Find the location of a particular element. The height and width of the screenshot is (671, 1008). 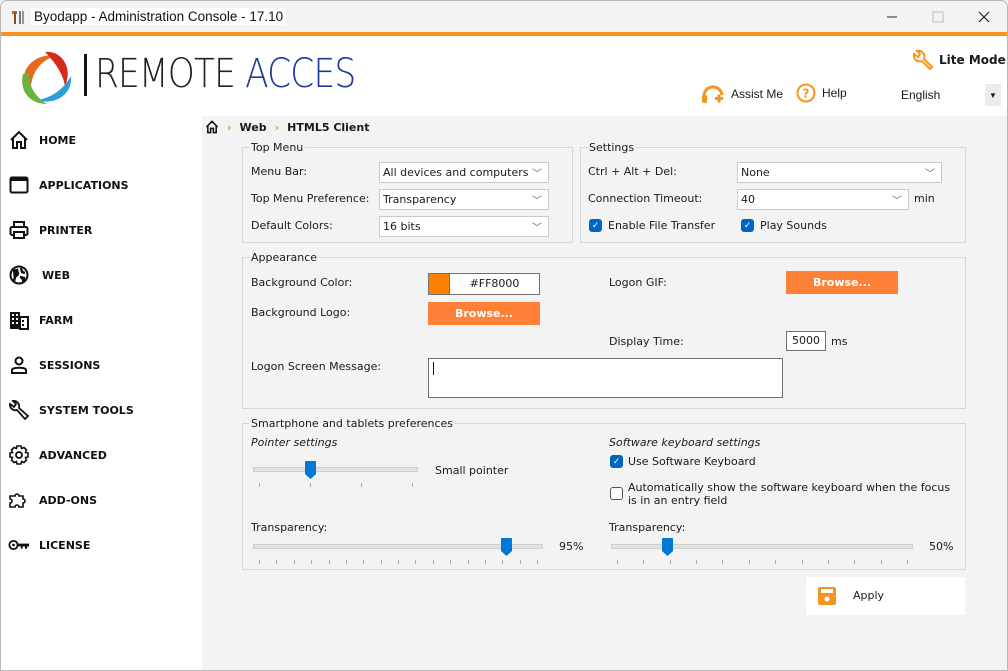

default-colors-select: 16 bits ﹀ is located at coordinates (464, 226).